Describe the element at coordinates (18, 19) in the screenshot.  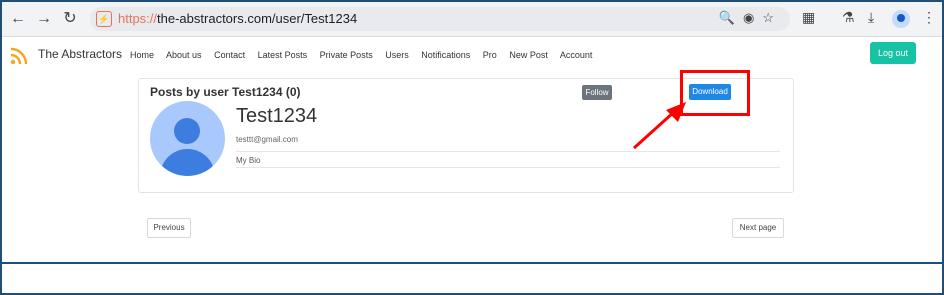
I see `back-icon: ←` at that location.